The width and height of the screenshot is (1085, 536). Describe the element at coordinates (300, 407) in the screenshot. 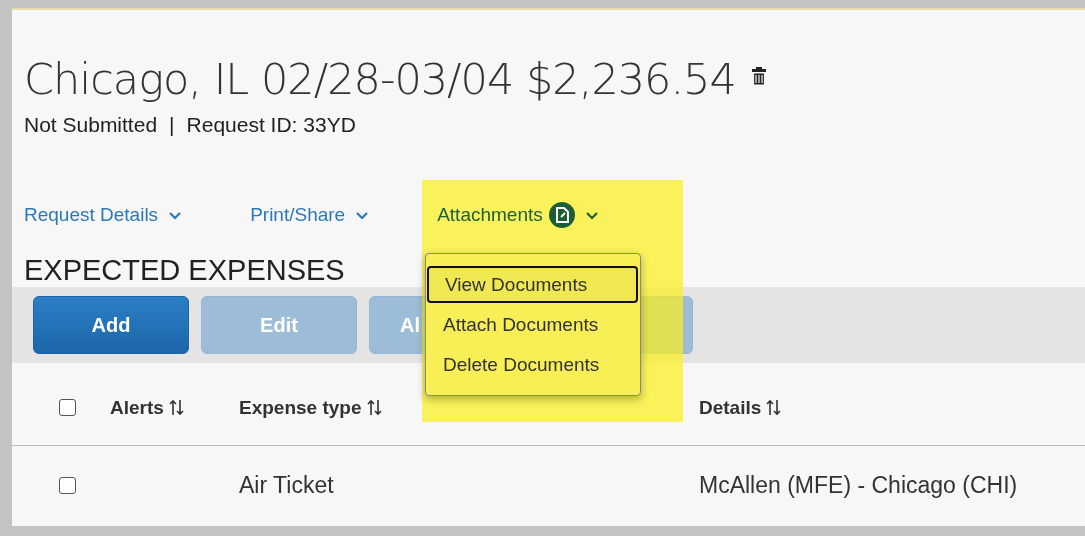

I see `column-header: Expense type` at that location.